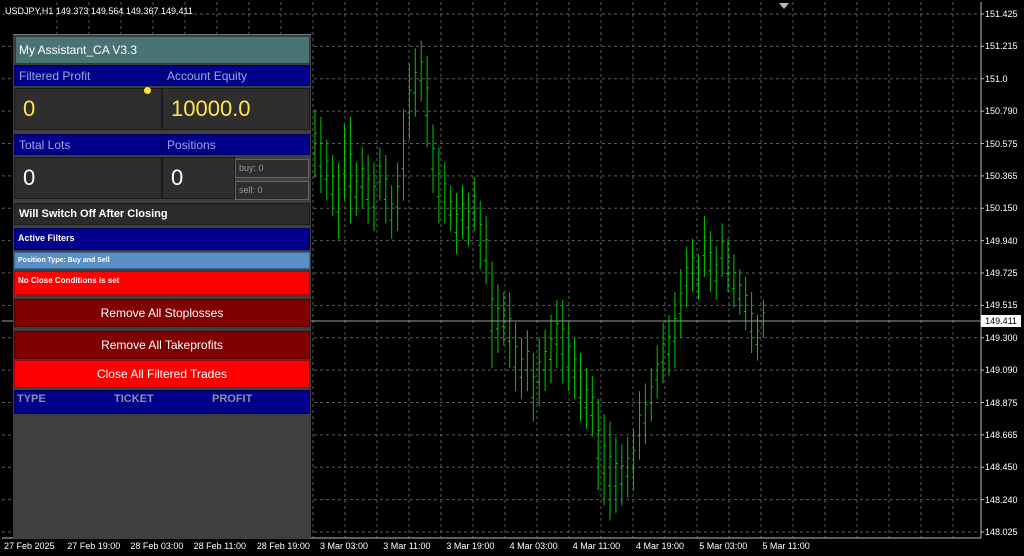 This screenshot has width=1024, height=556. I want to click on column-type: TYPE, so click(31, 399).